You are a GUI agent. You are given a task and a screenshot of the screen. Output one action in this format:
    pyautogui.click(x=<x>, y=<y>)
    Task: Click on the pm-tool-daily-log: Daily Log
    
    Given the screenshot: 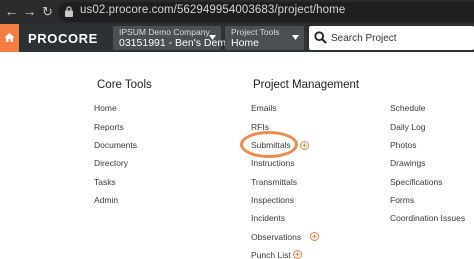 What is the action you would take?
    pyautogui.click(x=407, y=127)
    